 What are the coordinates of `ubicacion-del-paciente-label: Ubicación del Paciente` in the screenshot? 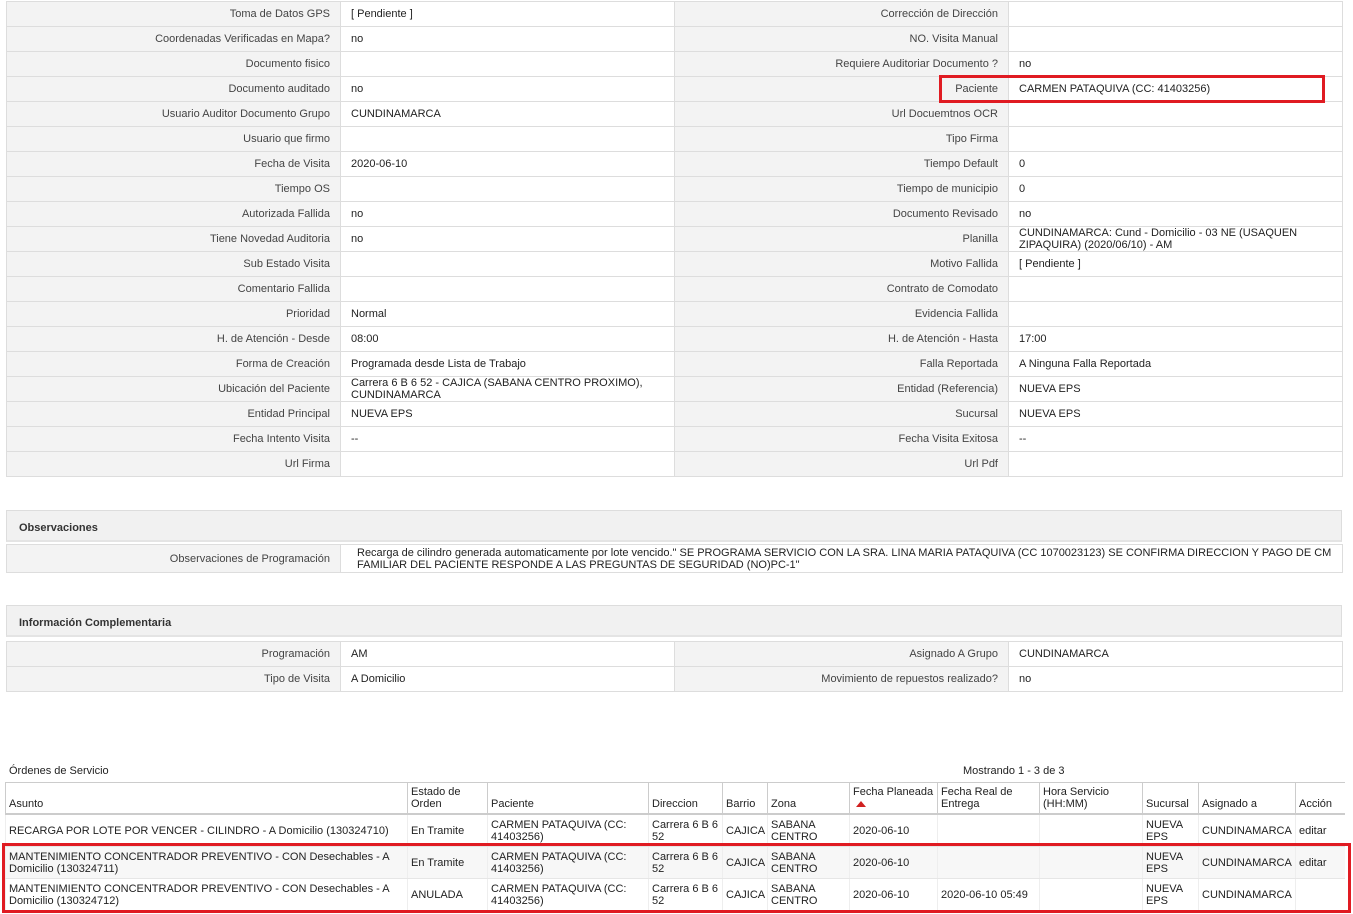 It's located at (173, 389).